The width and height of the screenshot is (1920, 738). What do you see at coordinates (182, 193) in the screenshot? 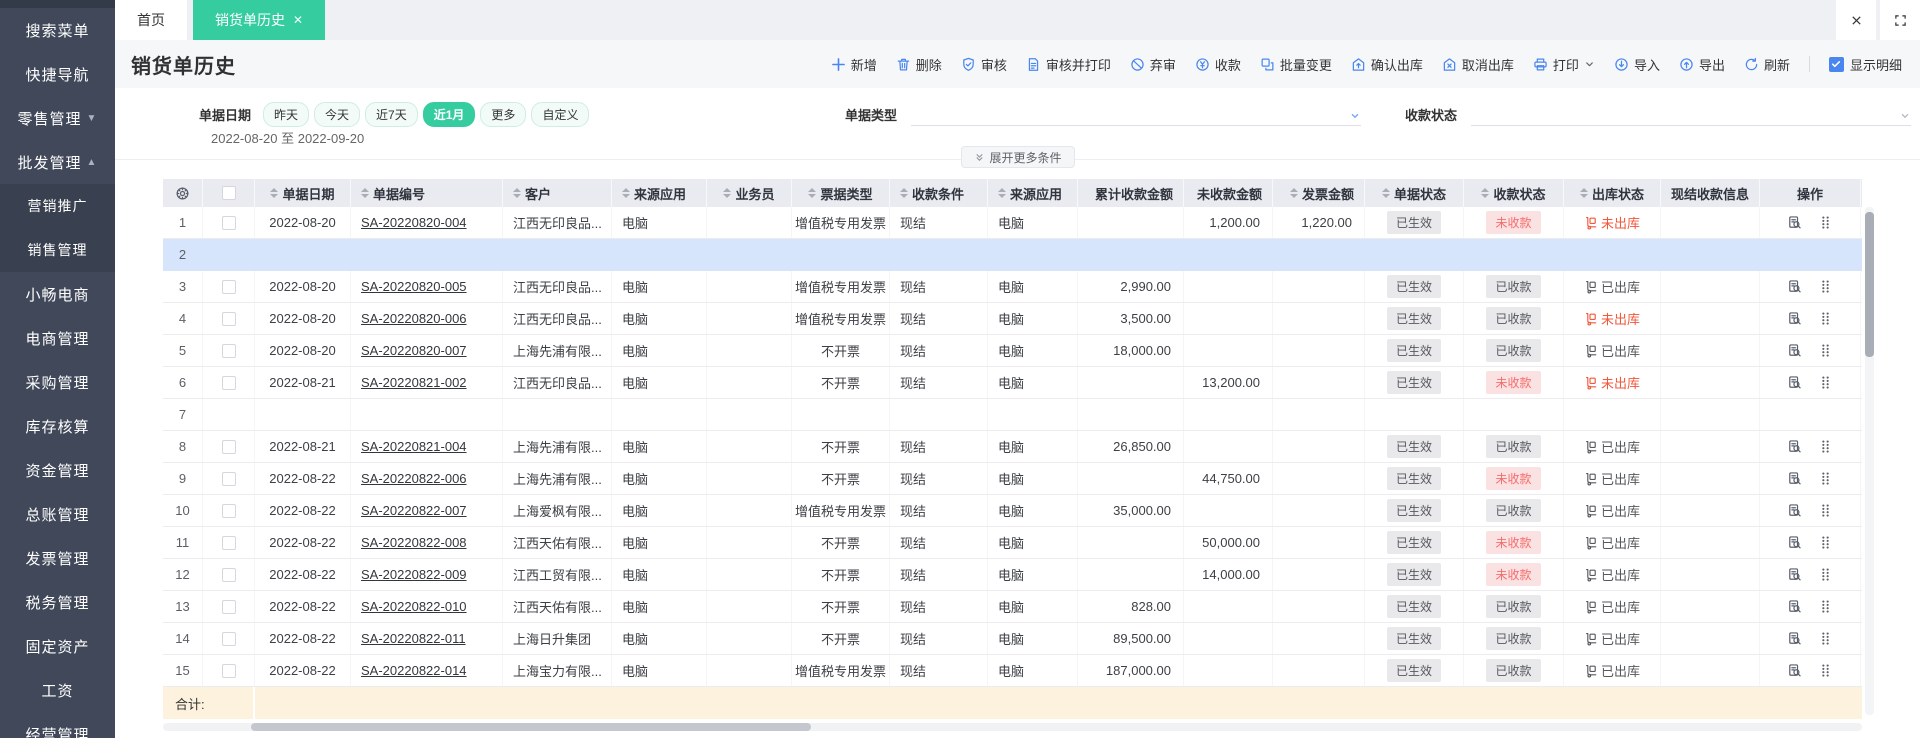
I see `gear-icon` at bounding box center [182, 193].